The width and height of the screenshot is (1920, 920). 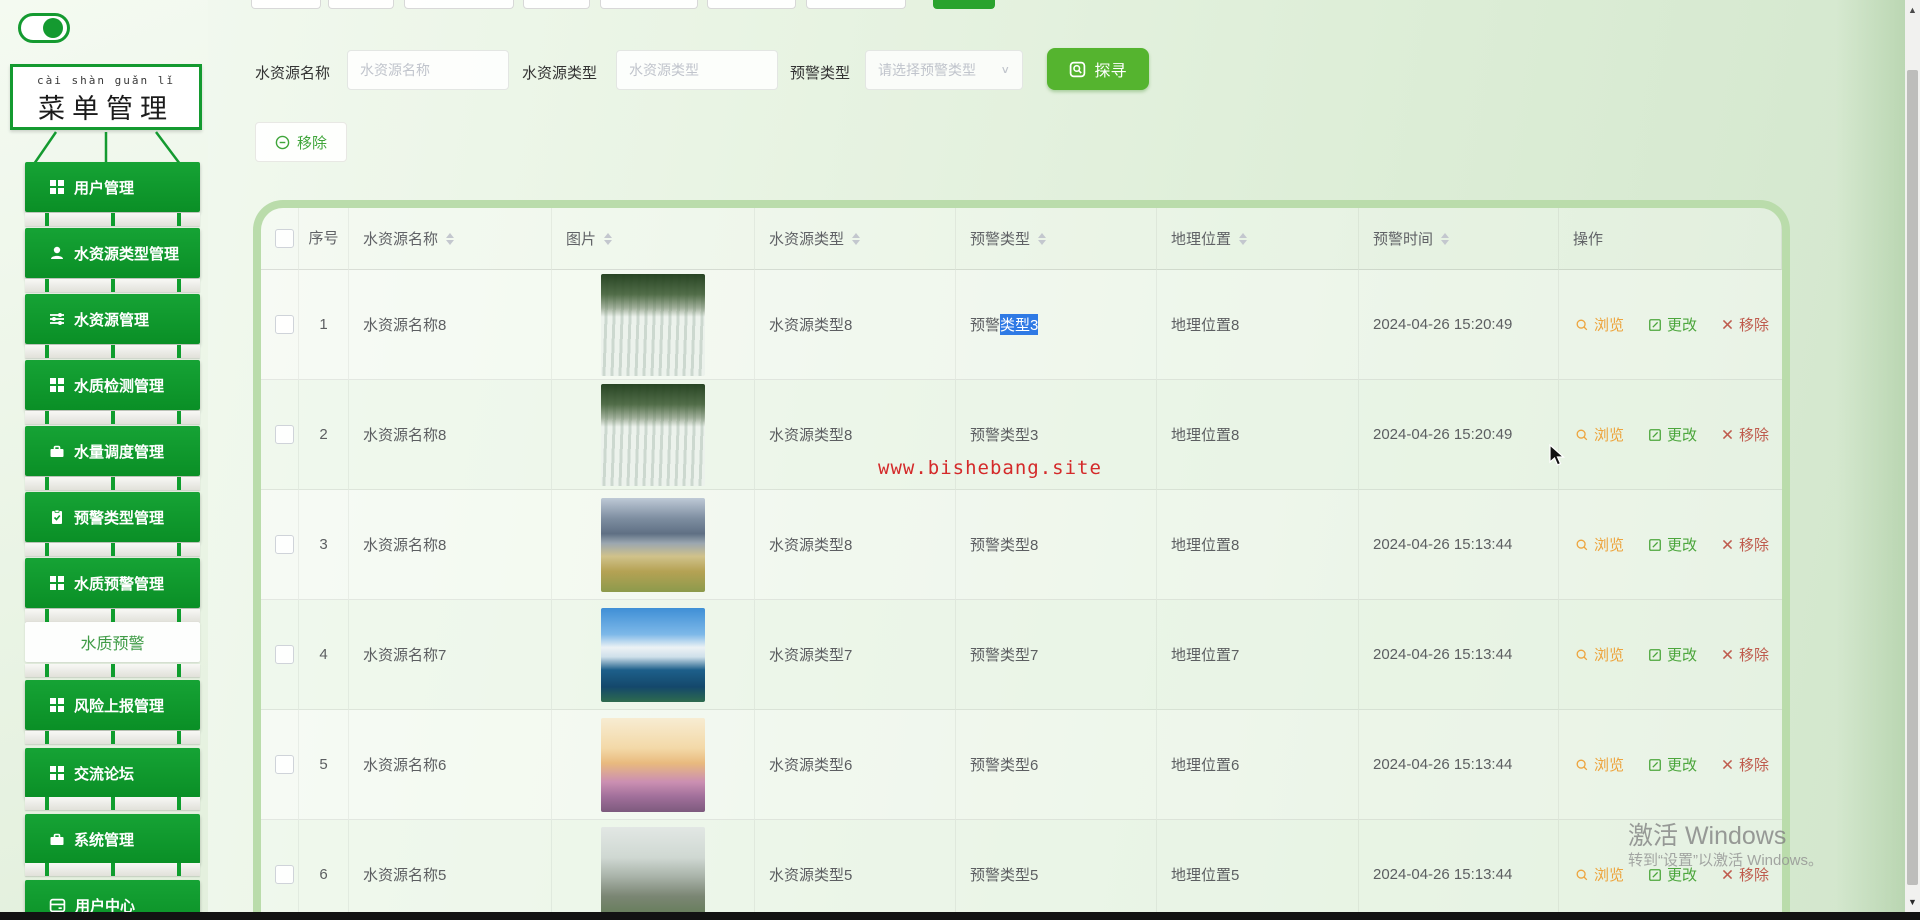 I want to click on search-button: 探寻, so click(x=1098, y=69).